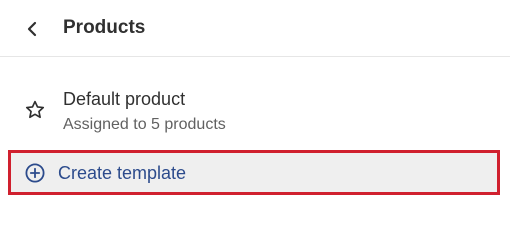  Describe the element at coordinates (104, 27) in the screenshot. I see `page-title: Products` at that location.